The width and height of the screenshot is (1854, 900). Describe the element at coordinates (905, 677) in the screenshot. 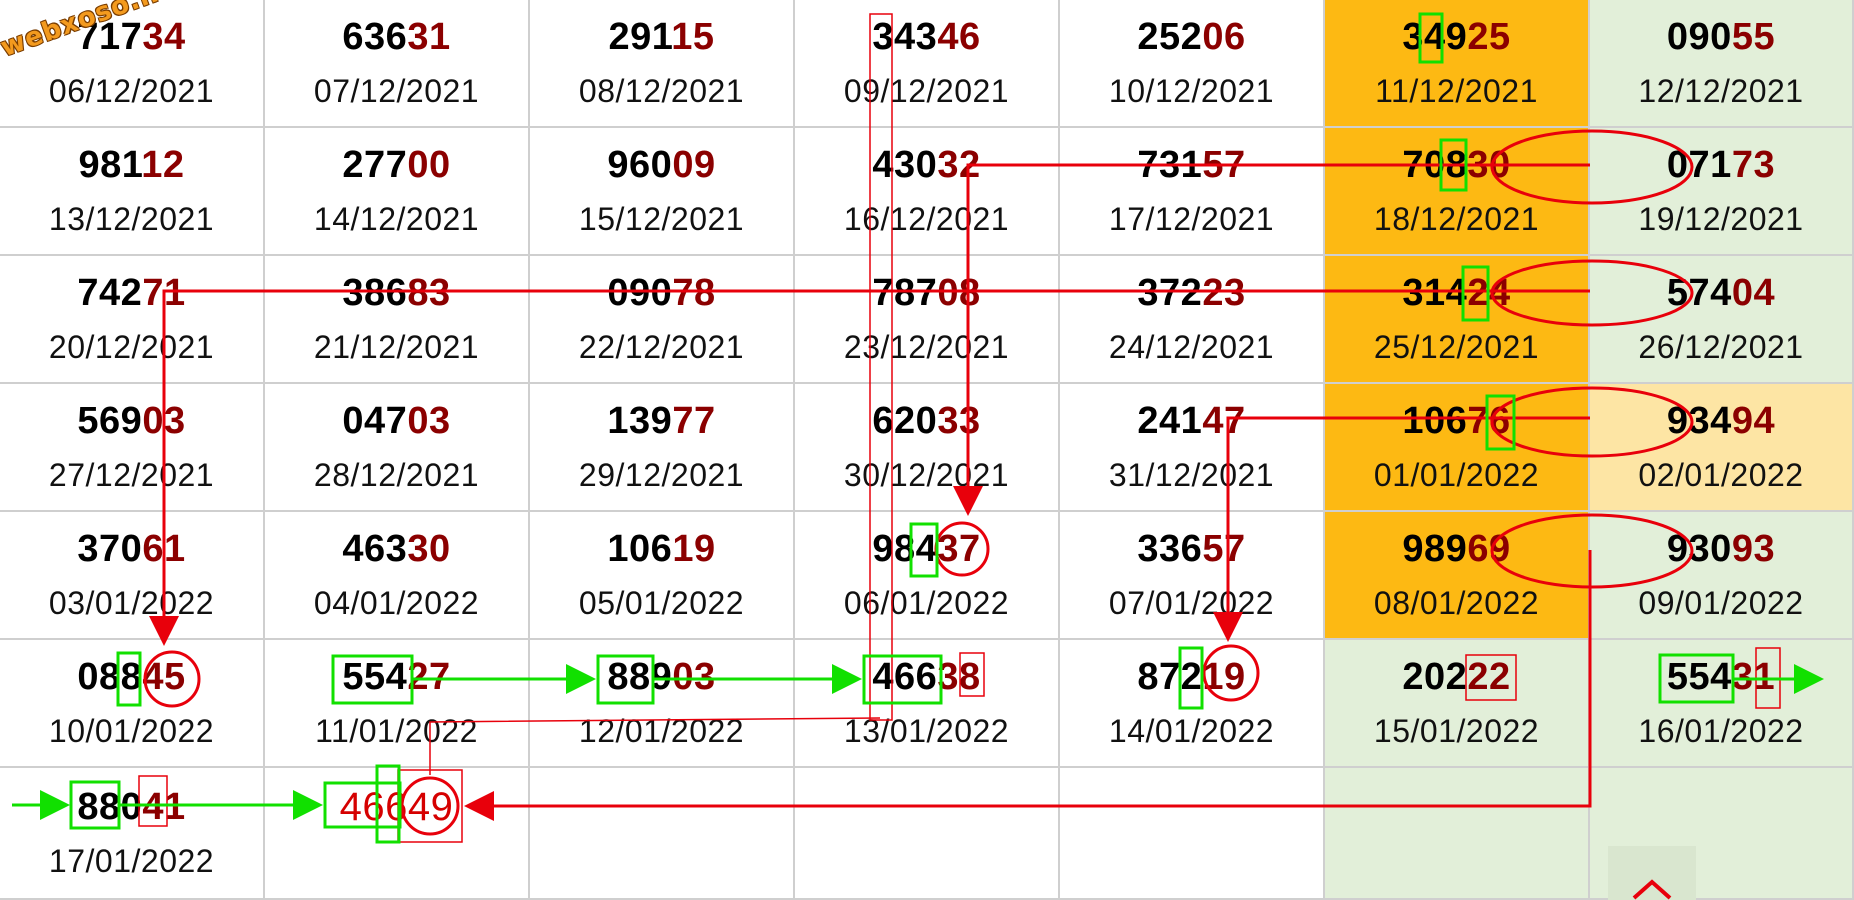

I see `result-number-prefix: 466` at that location.